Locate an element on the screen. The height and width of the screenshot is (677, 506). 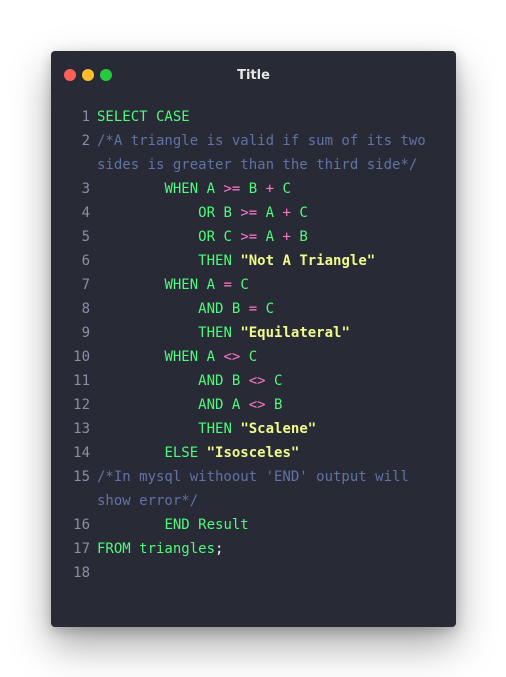
code-text: FROM triangles; is located at coordinates (276, 549).